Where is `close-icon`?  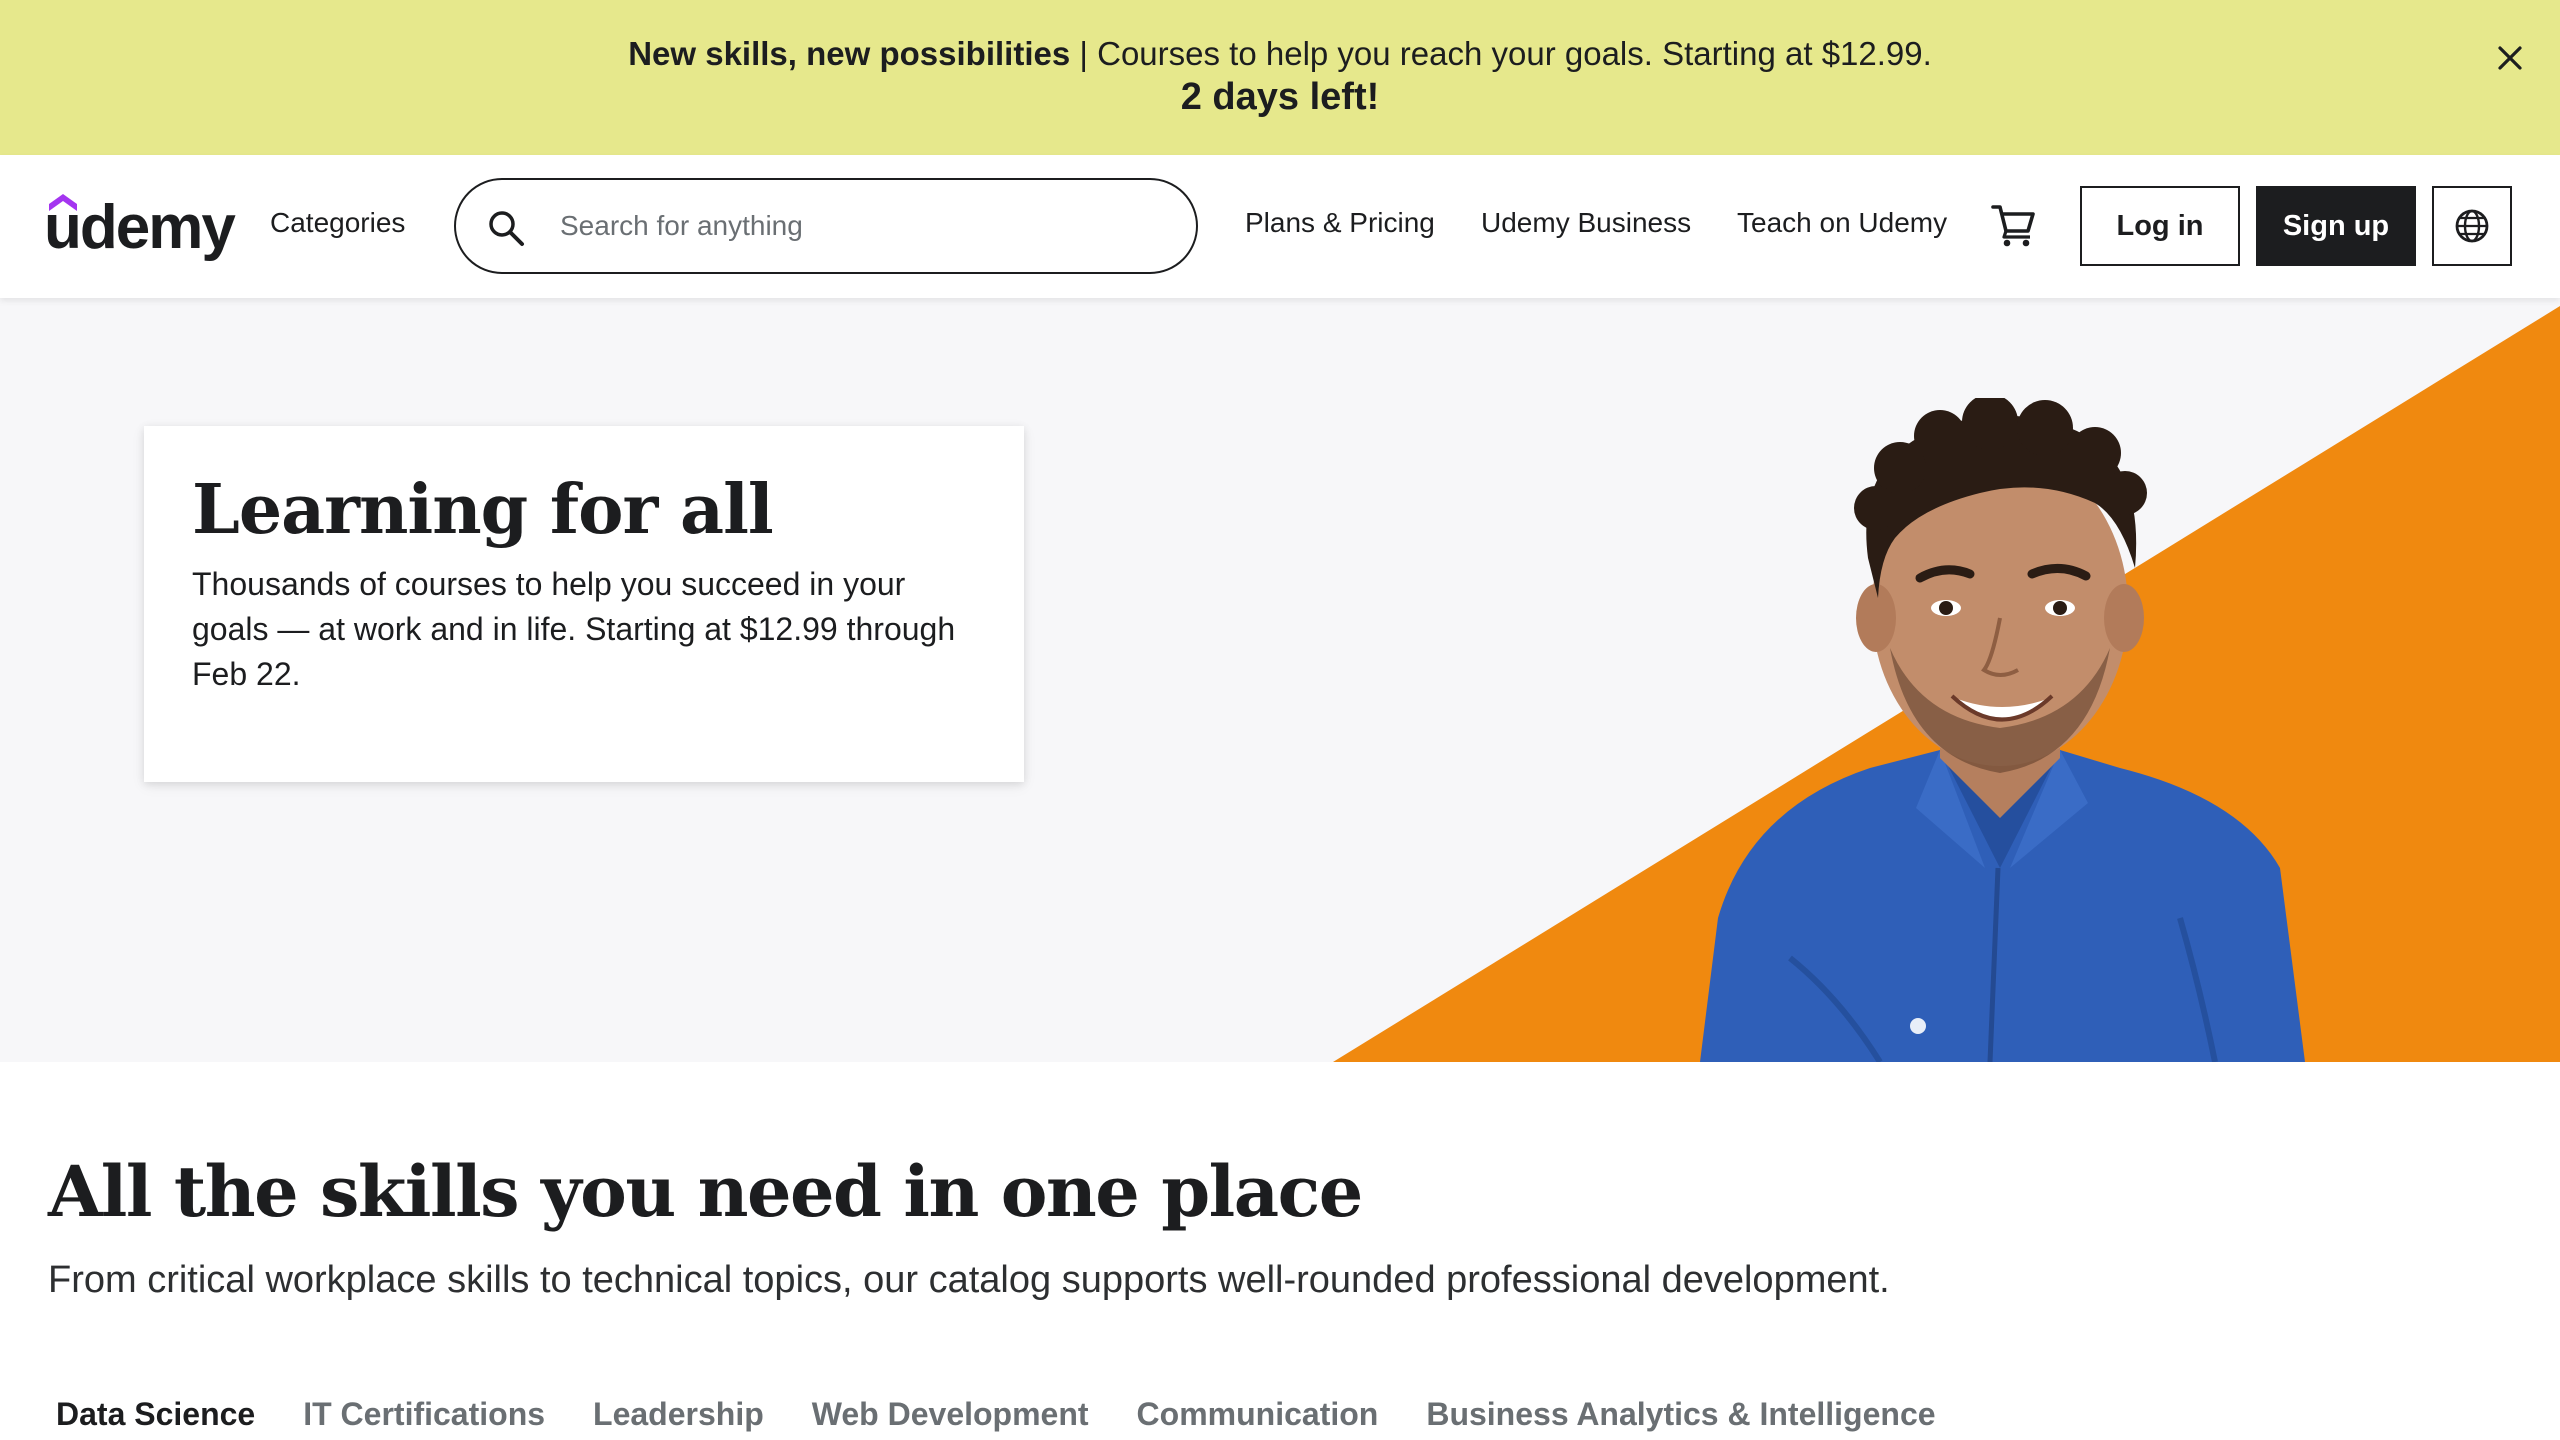
close-icon is located at coordinates (2510, 58).